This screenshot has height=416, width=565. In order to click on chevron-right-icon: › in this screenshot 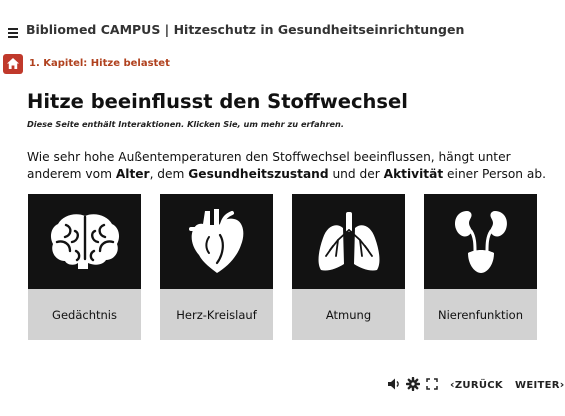, I will do `click(562, 384)`.